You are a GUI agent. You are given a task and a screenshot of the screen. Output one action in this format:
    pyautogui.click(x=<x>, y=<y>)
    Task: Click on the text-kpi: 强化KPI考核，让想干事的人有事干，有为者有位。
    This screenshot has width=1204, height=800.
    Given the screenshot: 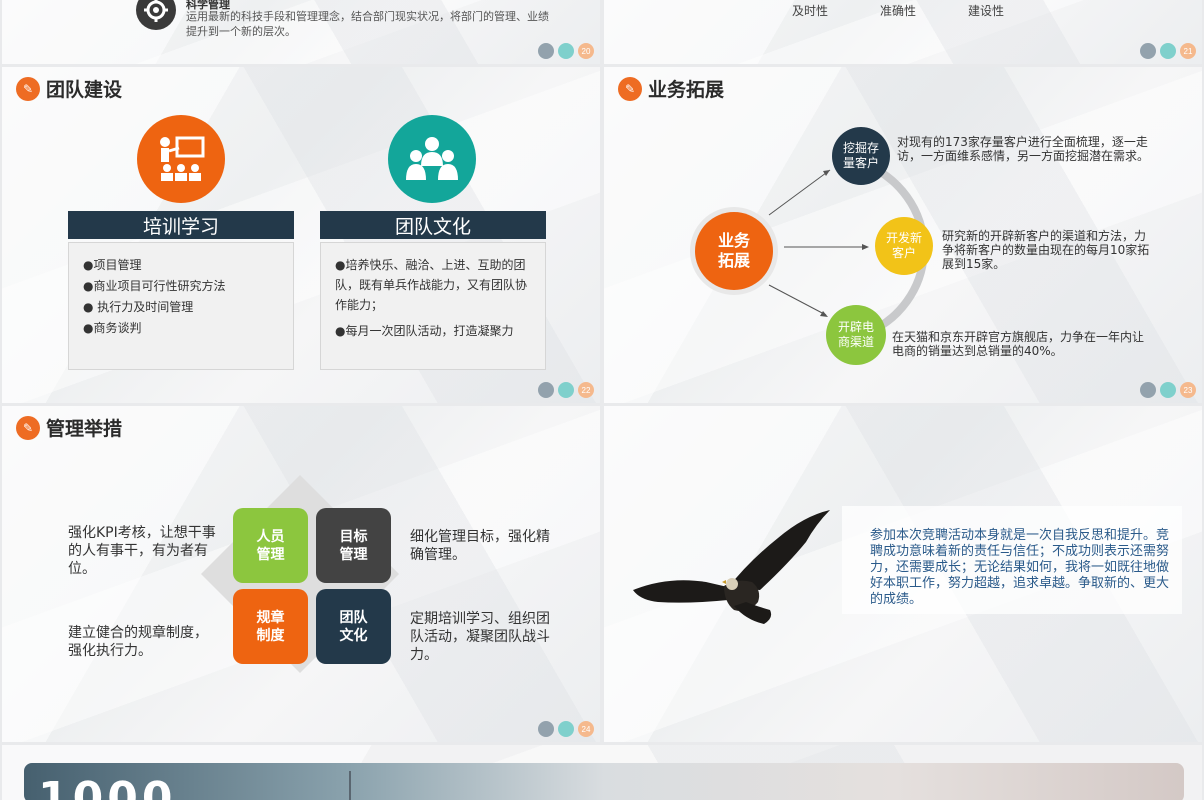 What is the action you would take?
    pyautogui.click(x=142, y=551)
    